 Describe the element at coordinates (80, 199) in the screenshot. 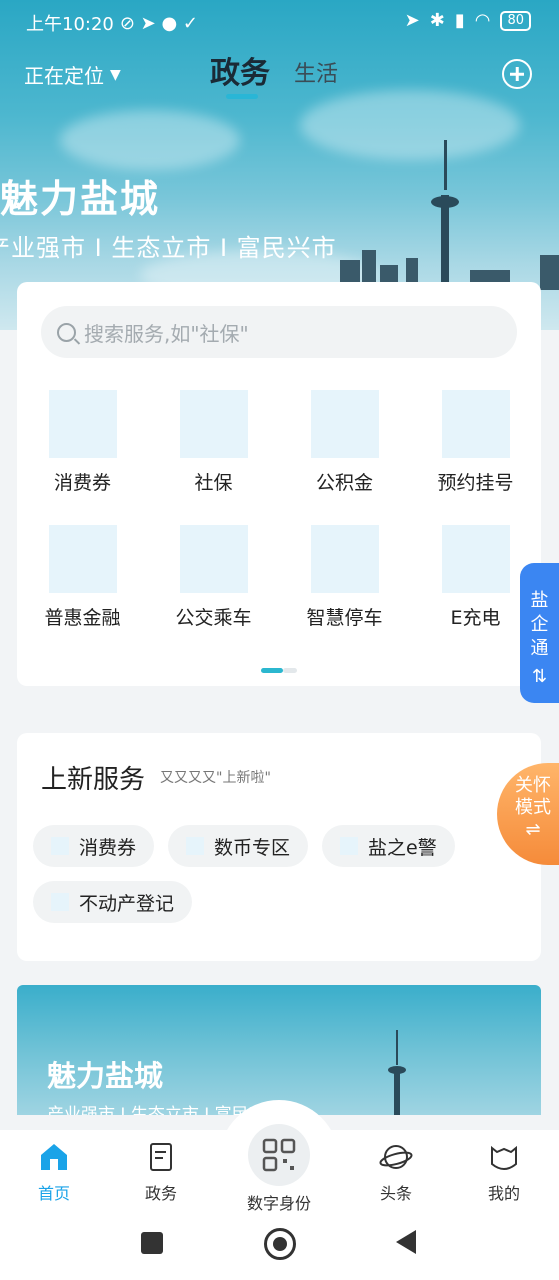

I see `hero-title: 魅力盐城` at that location.